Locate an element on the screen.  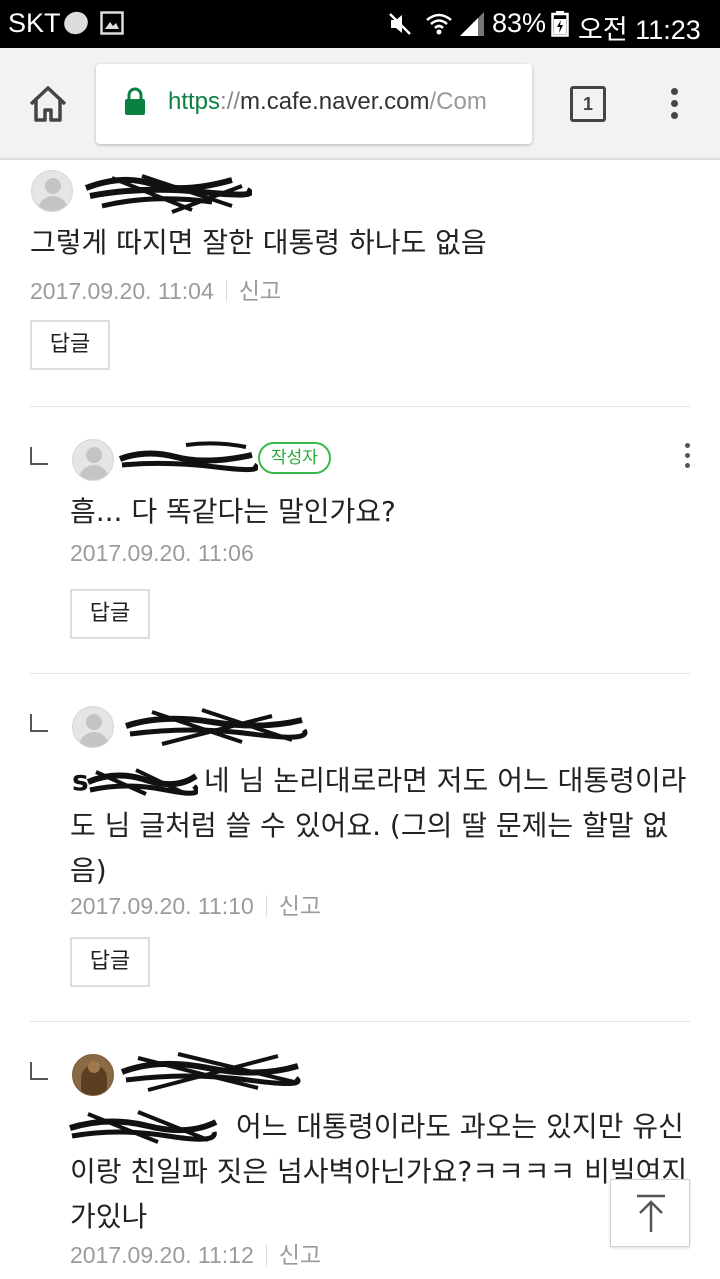
comment-meta: 2017.09.20. 11:04 신고 is located at coordinates (155, 289).